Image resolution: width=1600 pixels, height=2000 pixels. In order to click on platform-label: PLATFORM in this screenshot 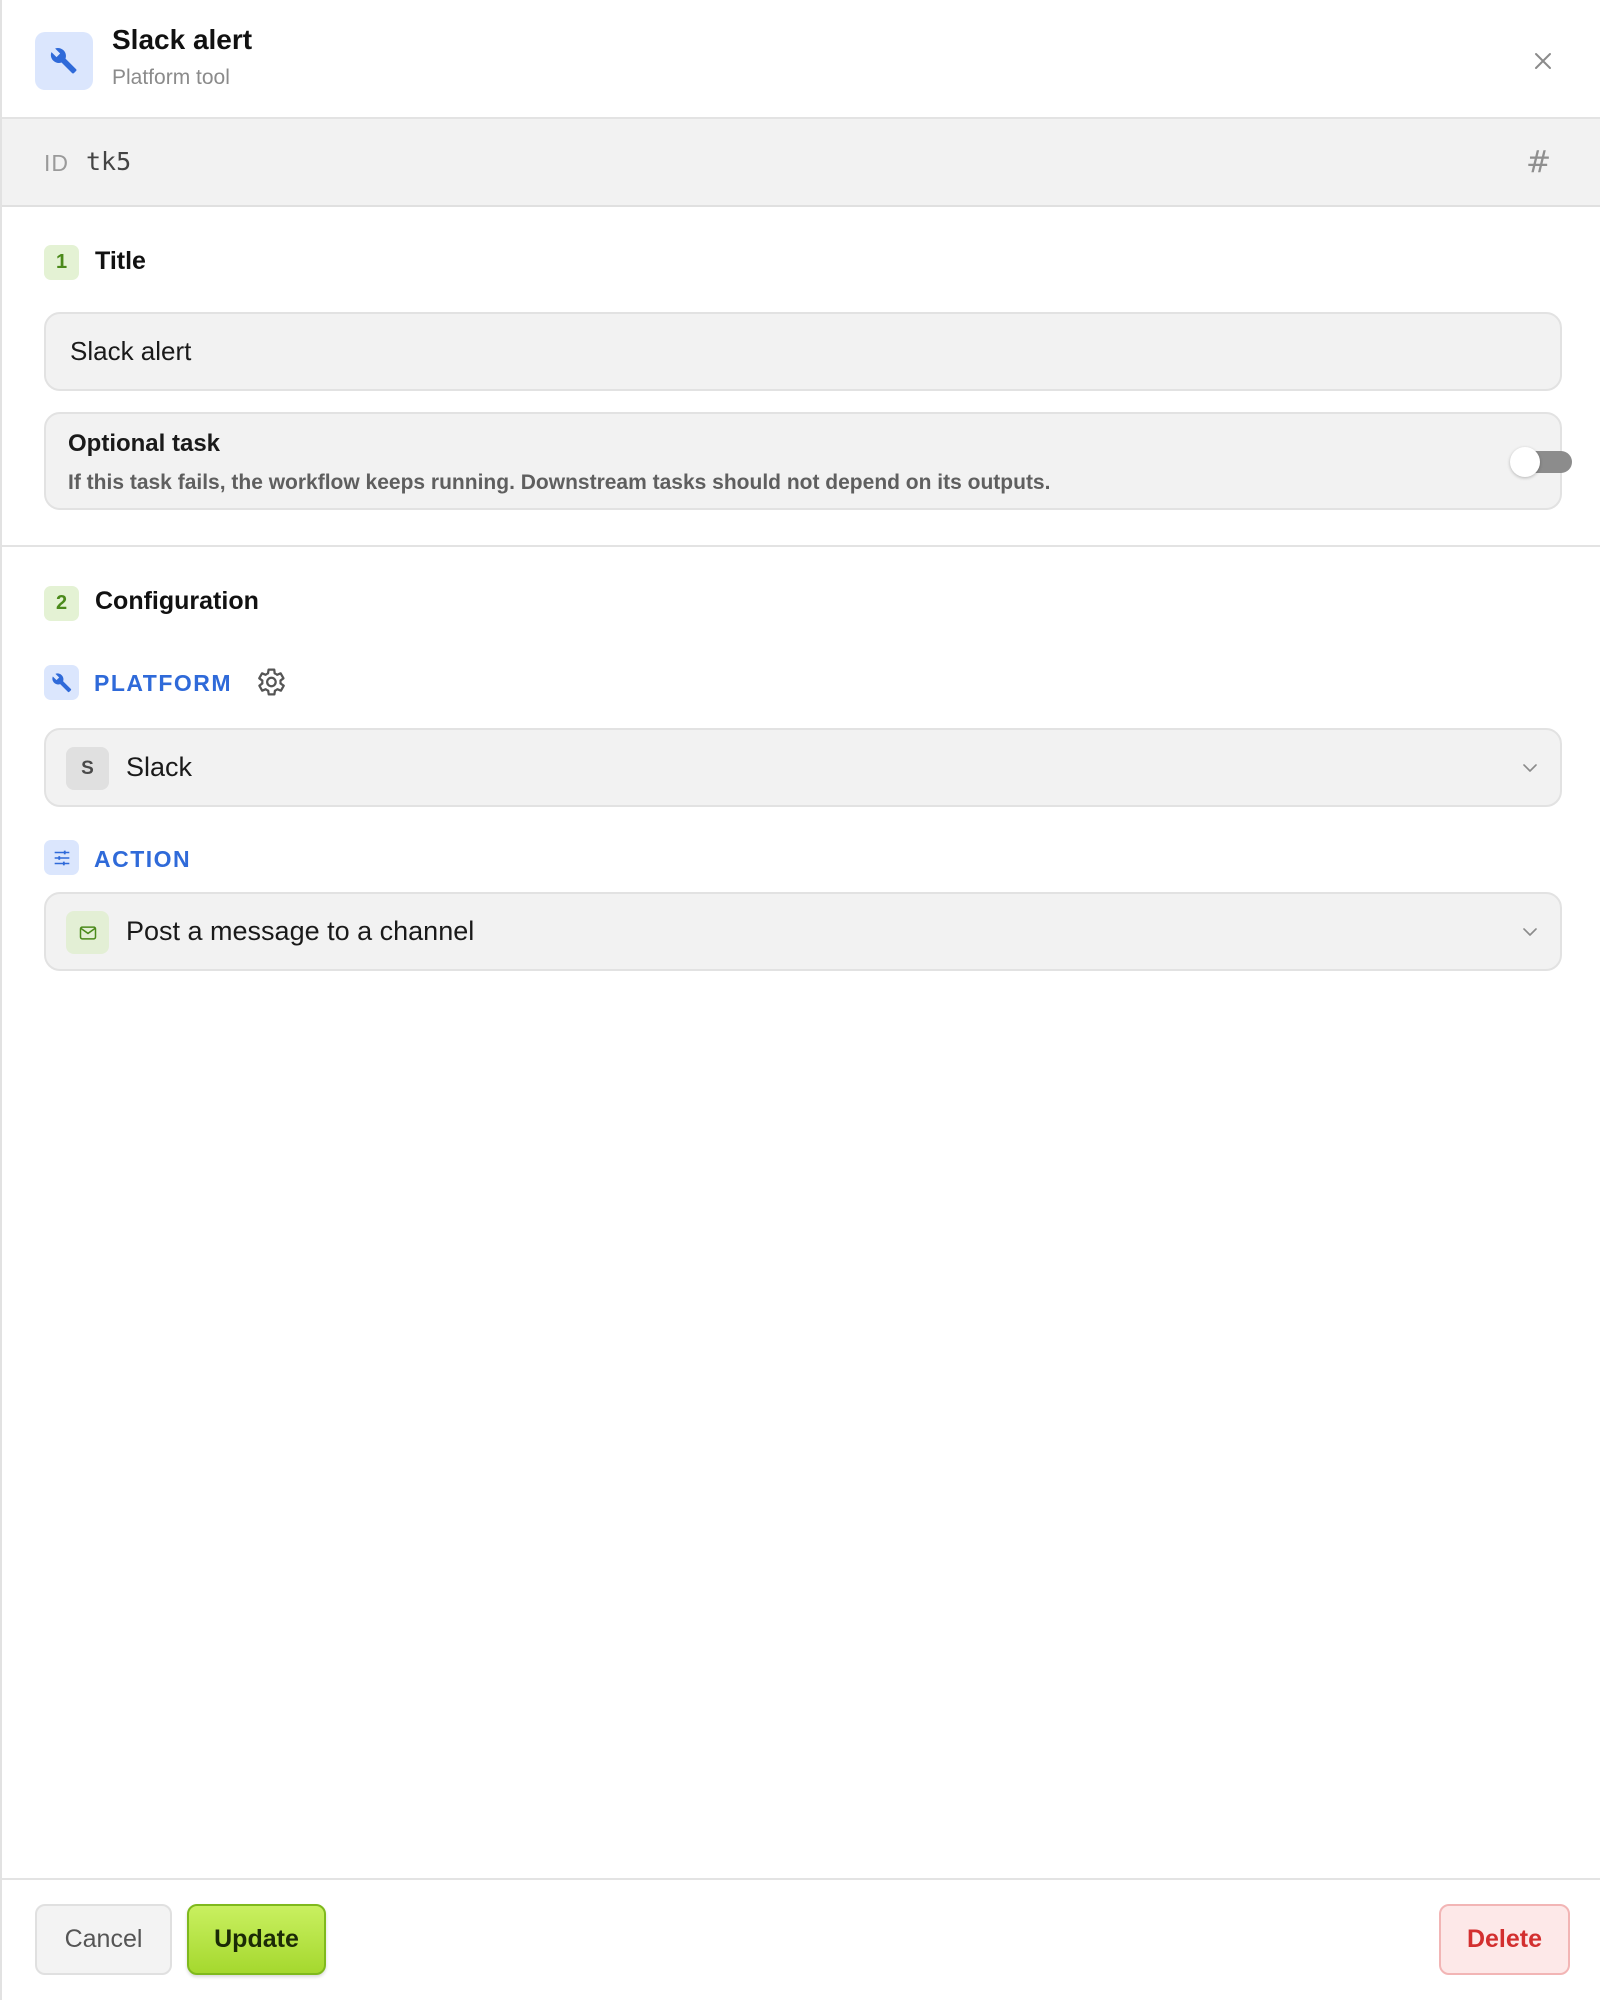, I will do `click(163, 683)`.